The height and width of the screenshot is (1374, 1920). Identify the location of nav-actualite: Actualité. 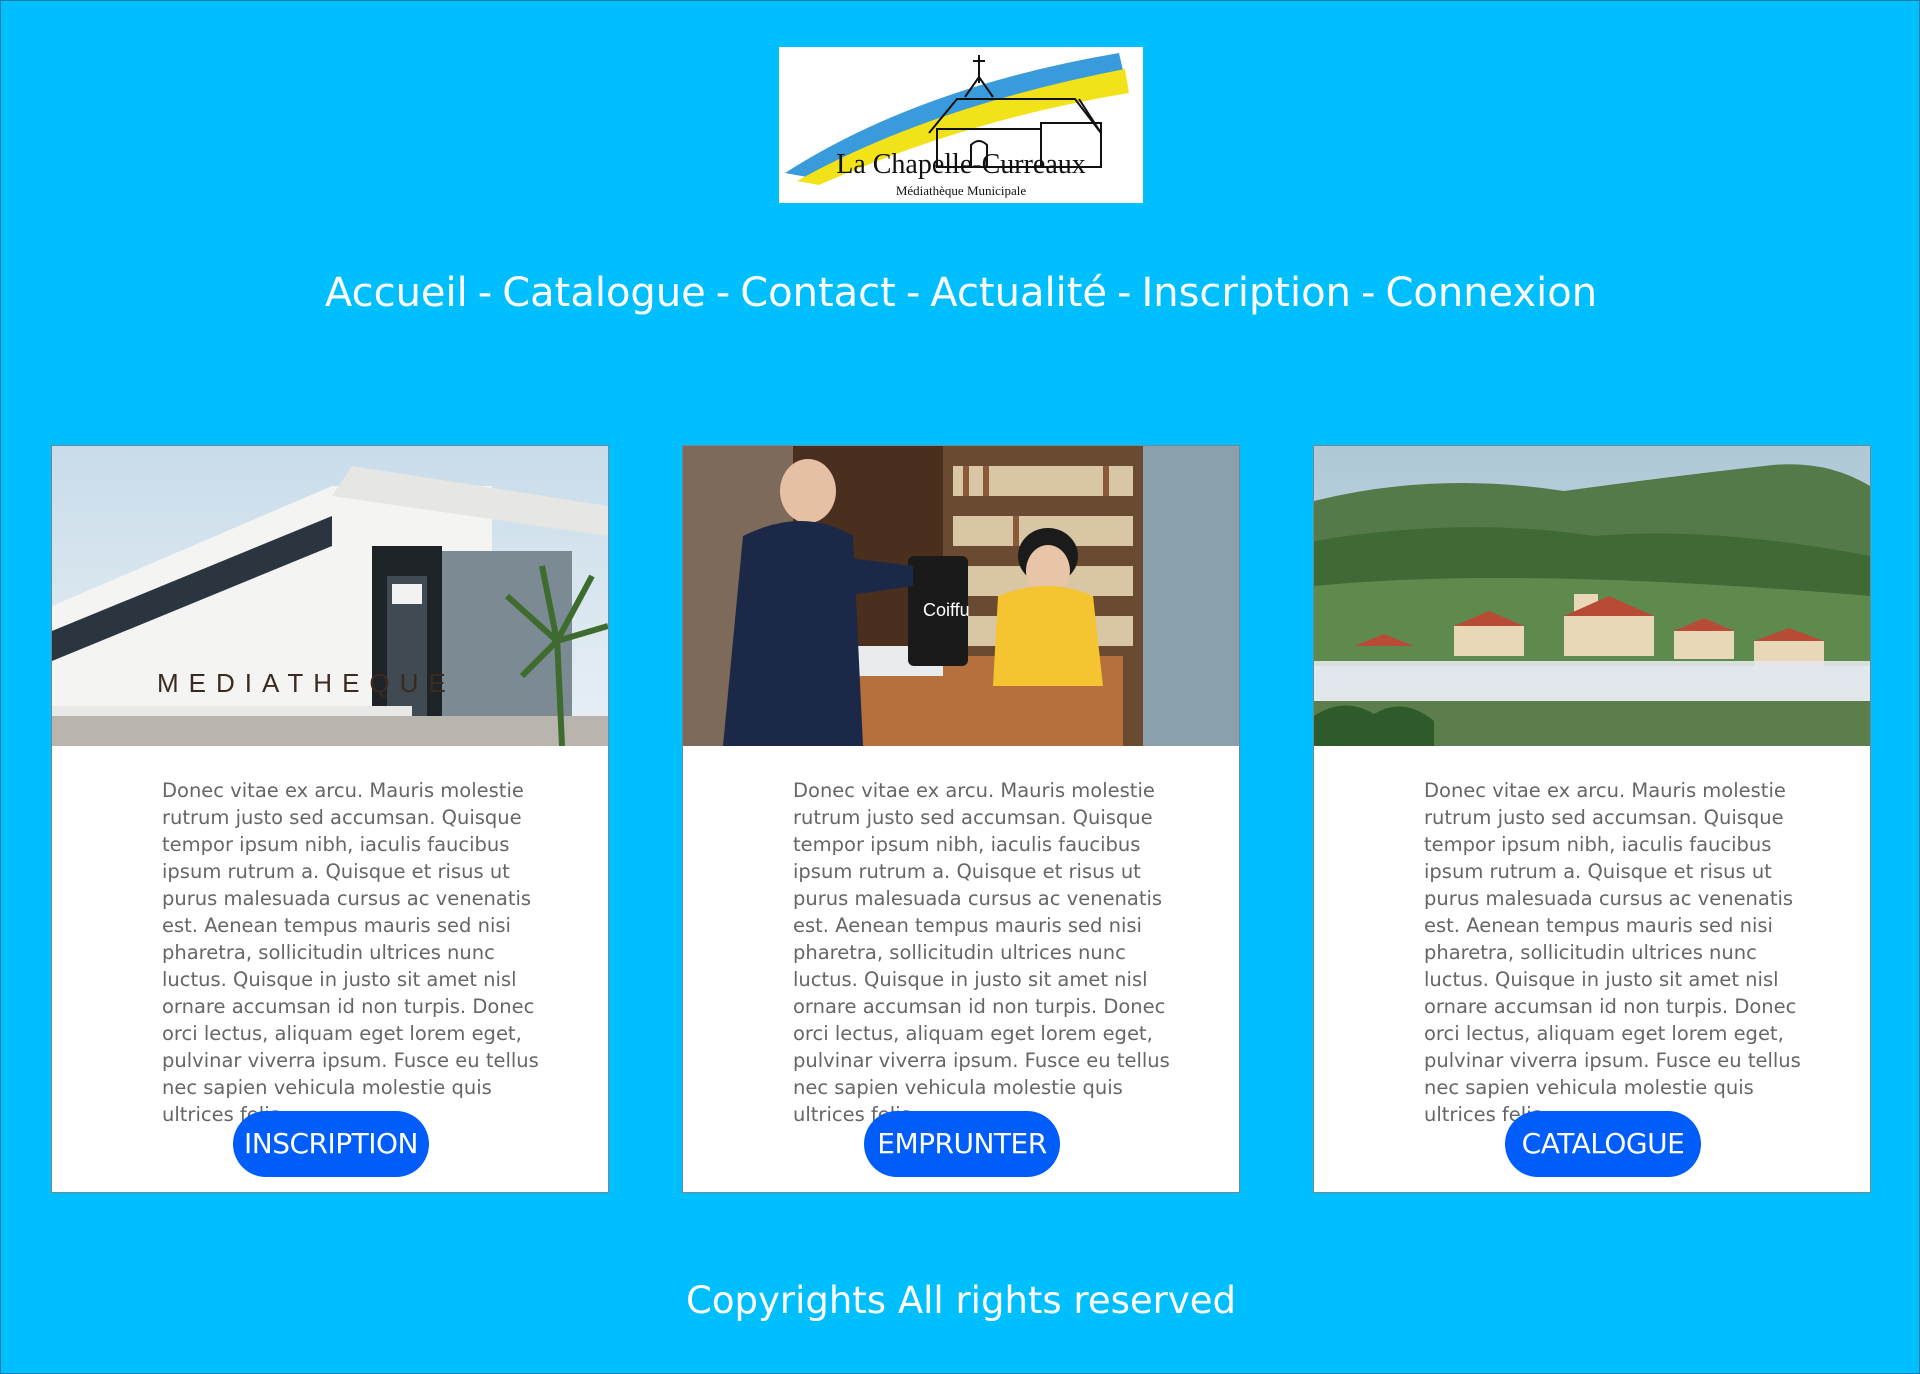
(1018, 293).